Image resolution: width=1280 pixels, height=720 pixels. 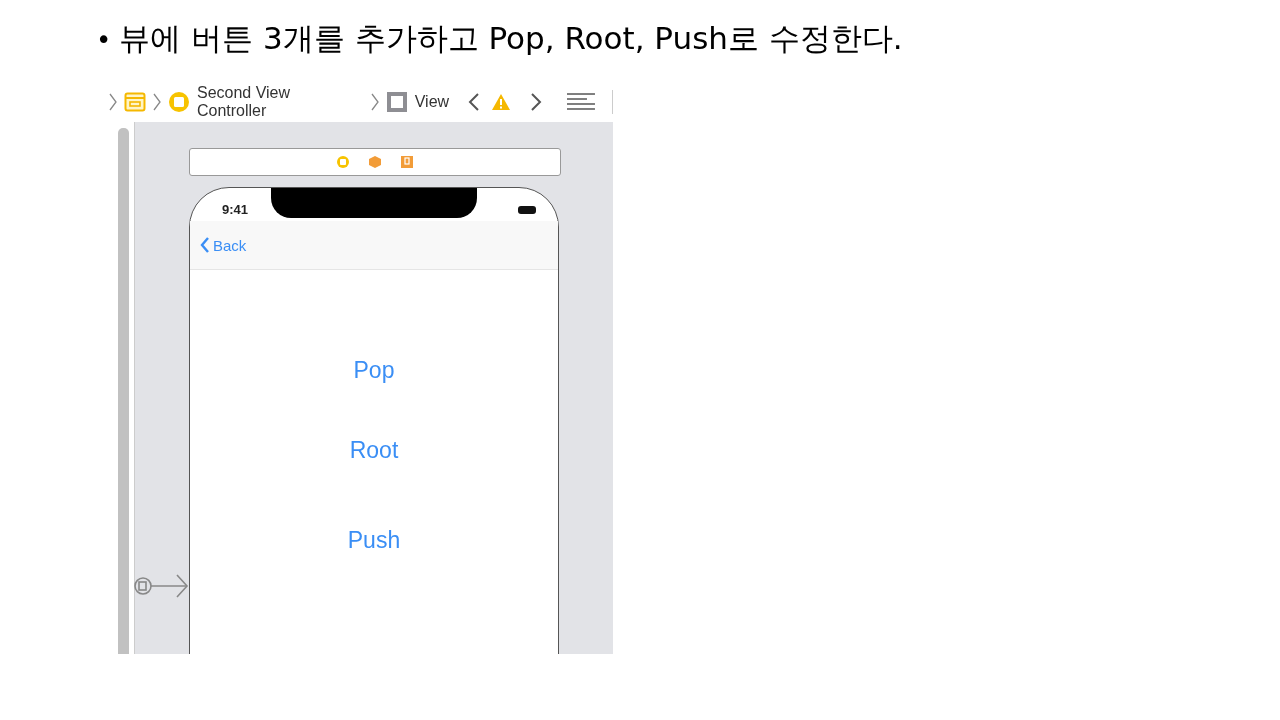 What do you see at coordinates (235, 209) in the screenshot?
I see `status-time: 9:41` at bounding box center [235, 209].